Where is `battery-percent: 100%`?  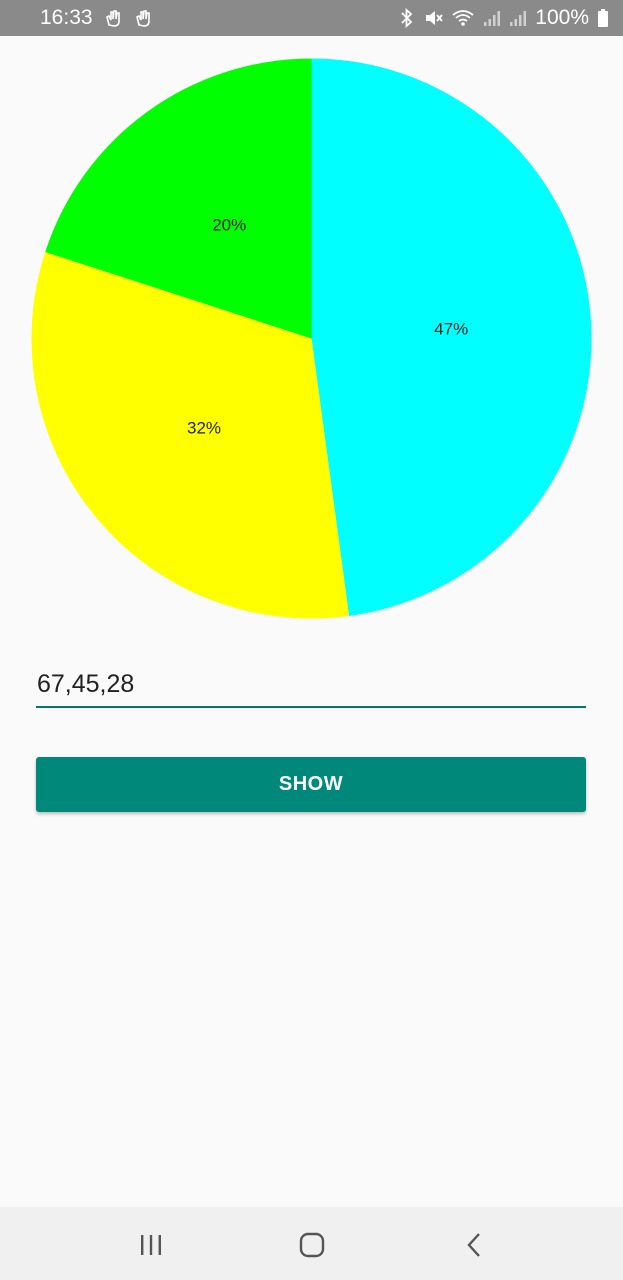 battery-percent: 100% is located at coordinates (562, 17).